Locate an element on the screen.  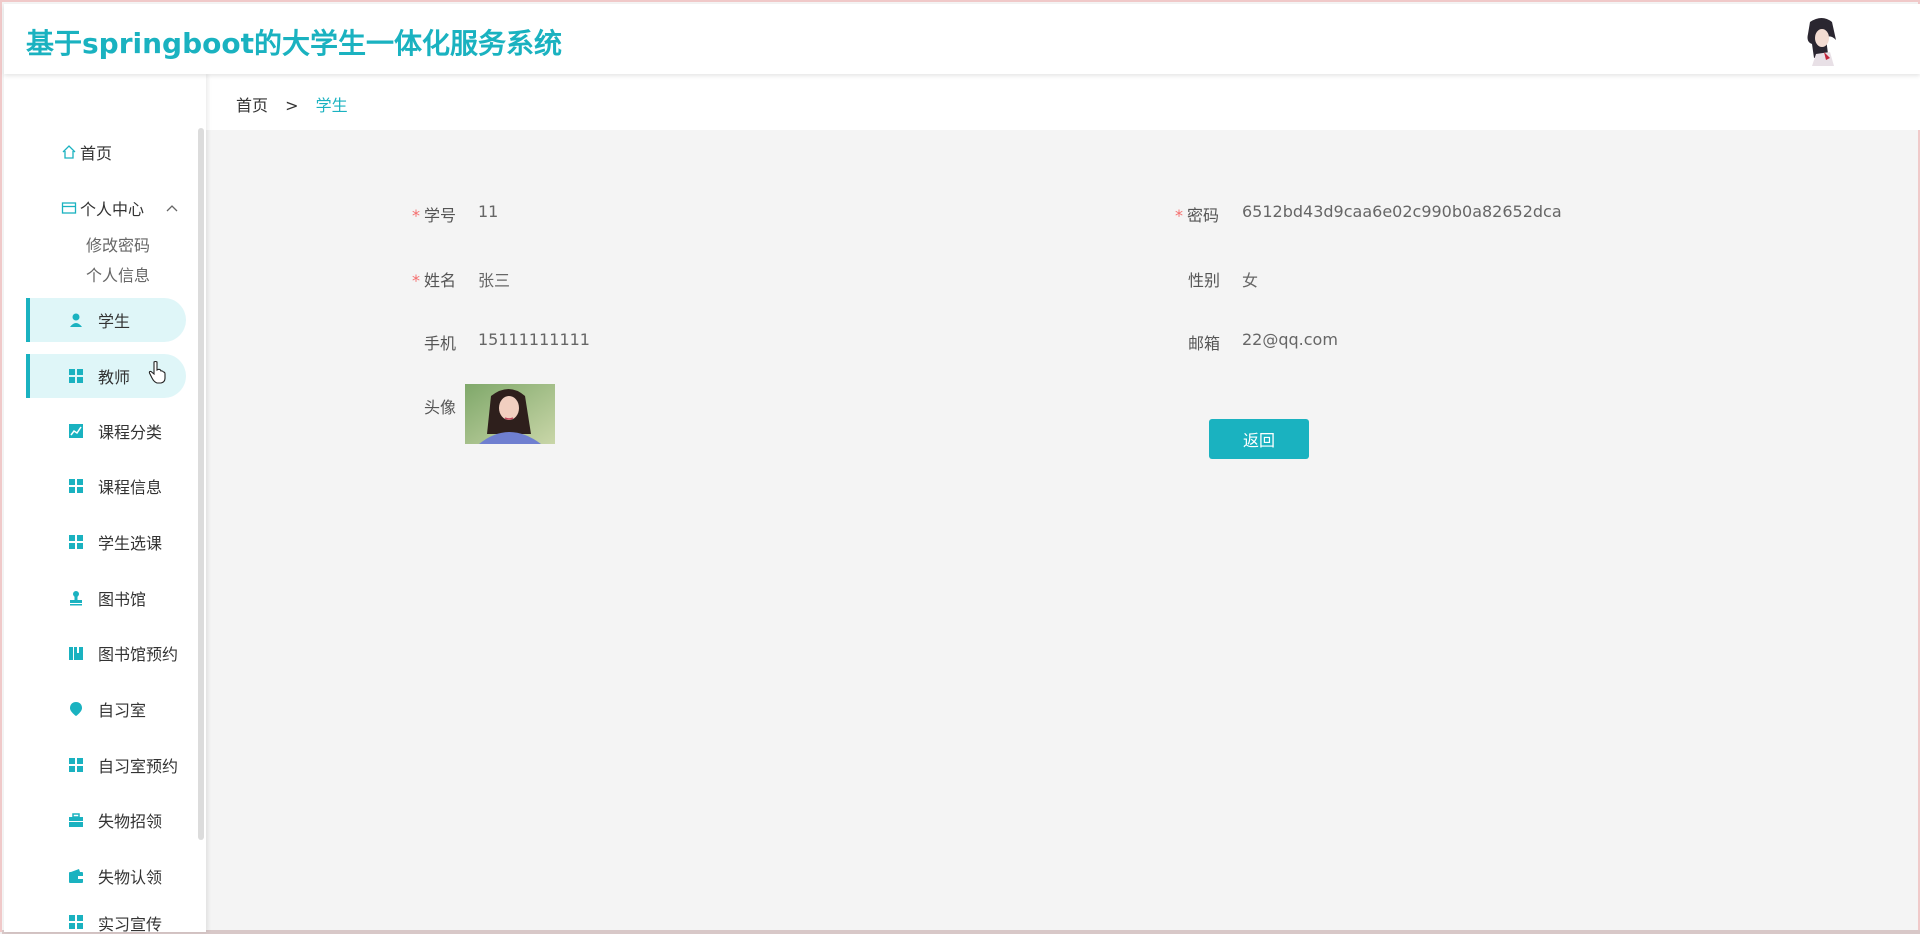
sidebar-item-label: 课程信息 is located at coordinates (130, 487).